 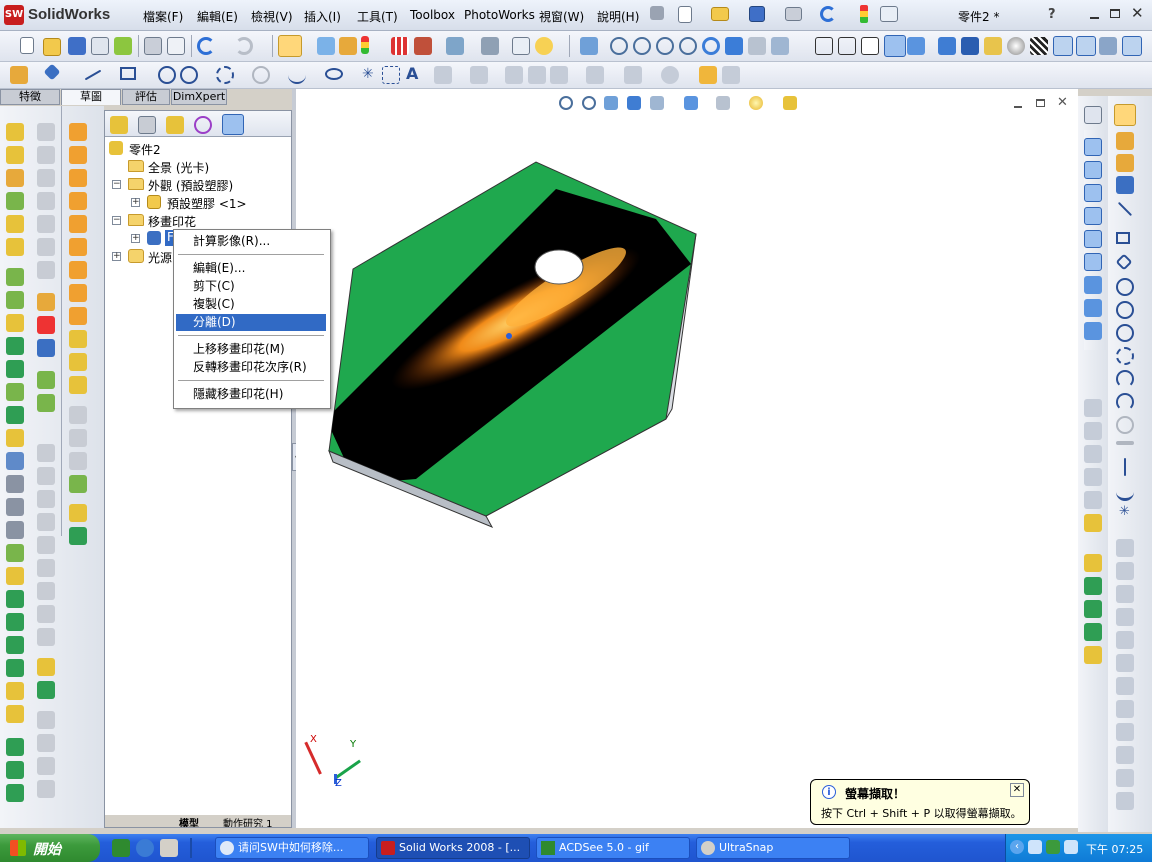 What do you see at coordinates (1093, 193) in the screenshot?
I see `left-view-icon` at bounding box center [1093, 193].